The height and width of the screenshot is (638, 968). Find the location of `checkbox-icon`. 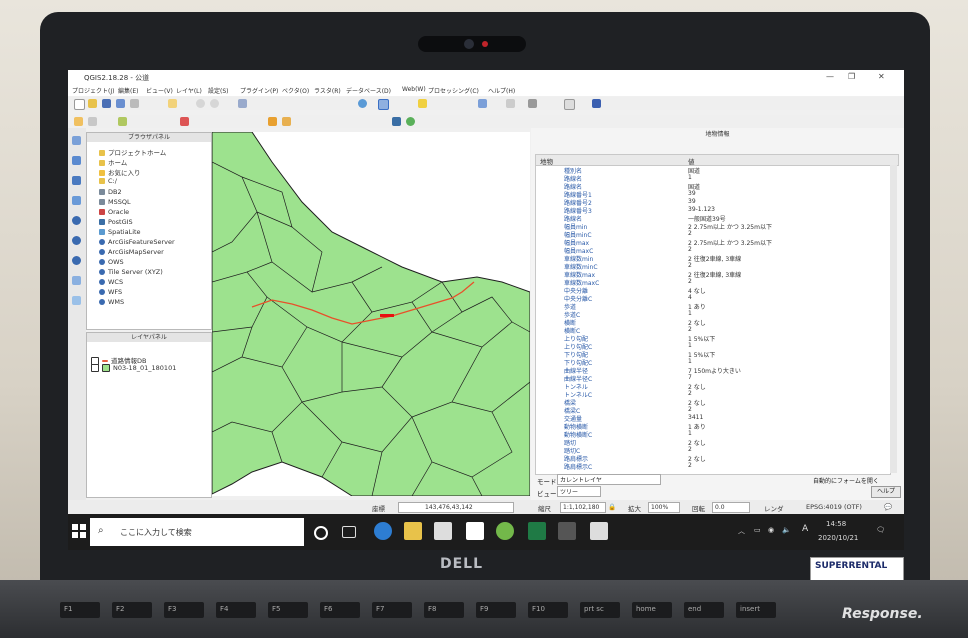

checkbox-icon is located at coordinates (95, 368).